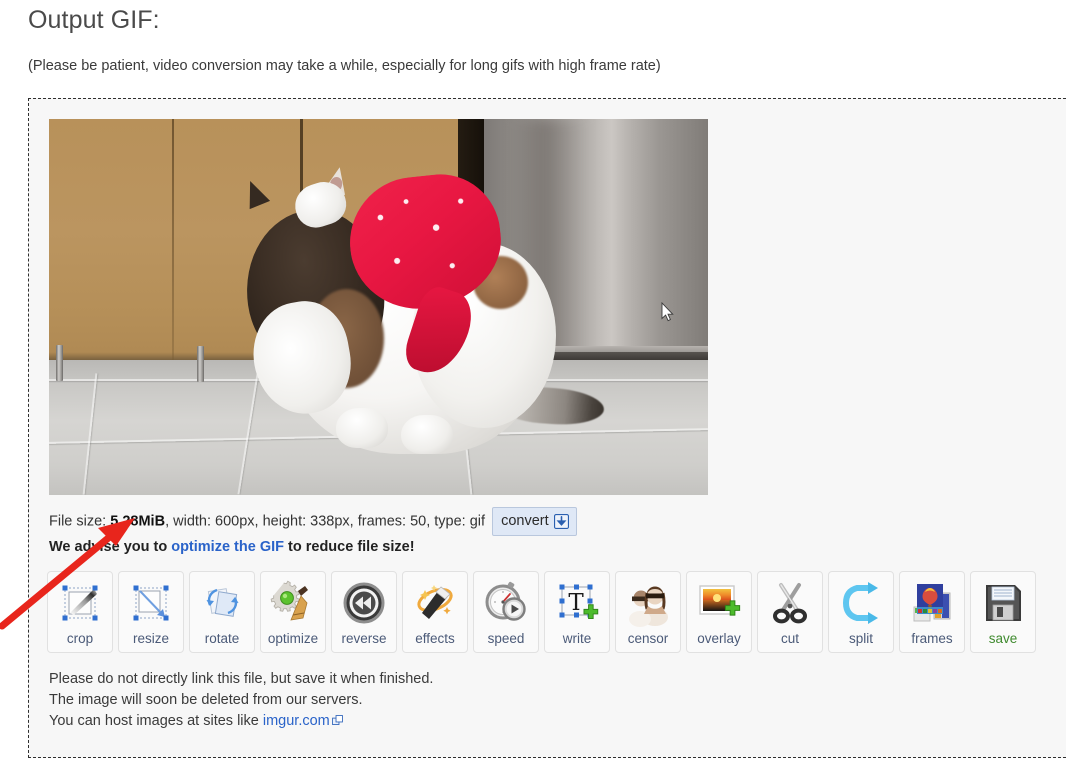 This screenshot has width=1066, height=773. I want to click on tool-label: resize, so click(150, 638).